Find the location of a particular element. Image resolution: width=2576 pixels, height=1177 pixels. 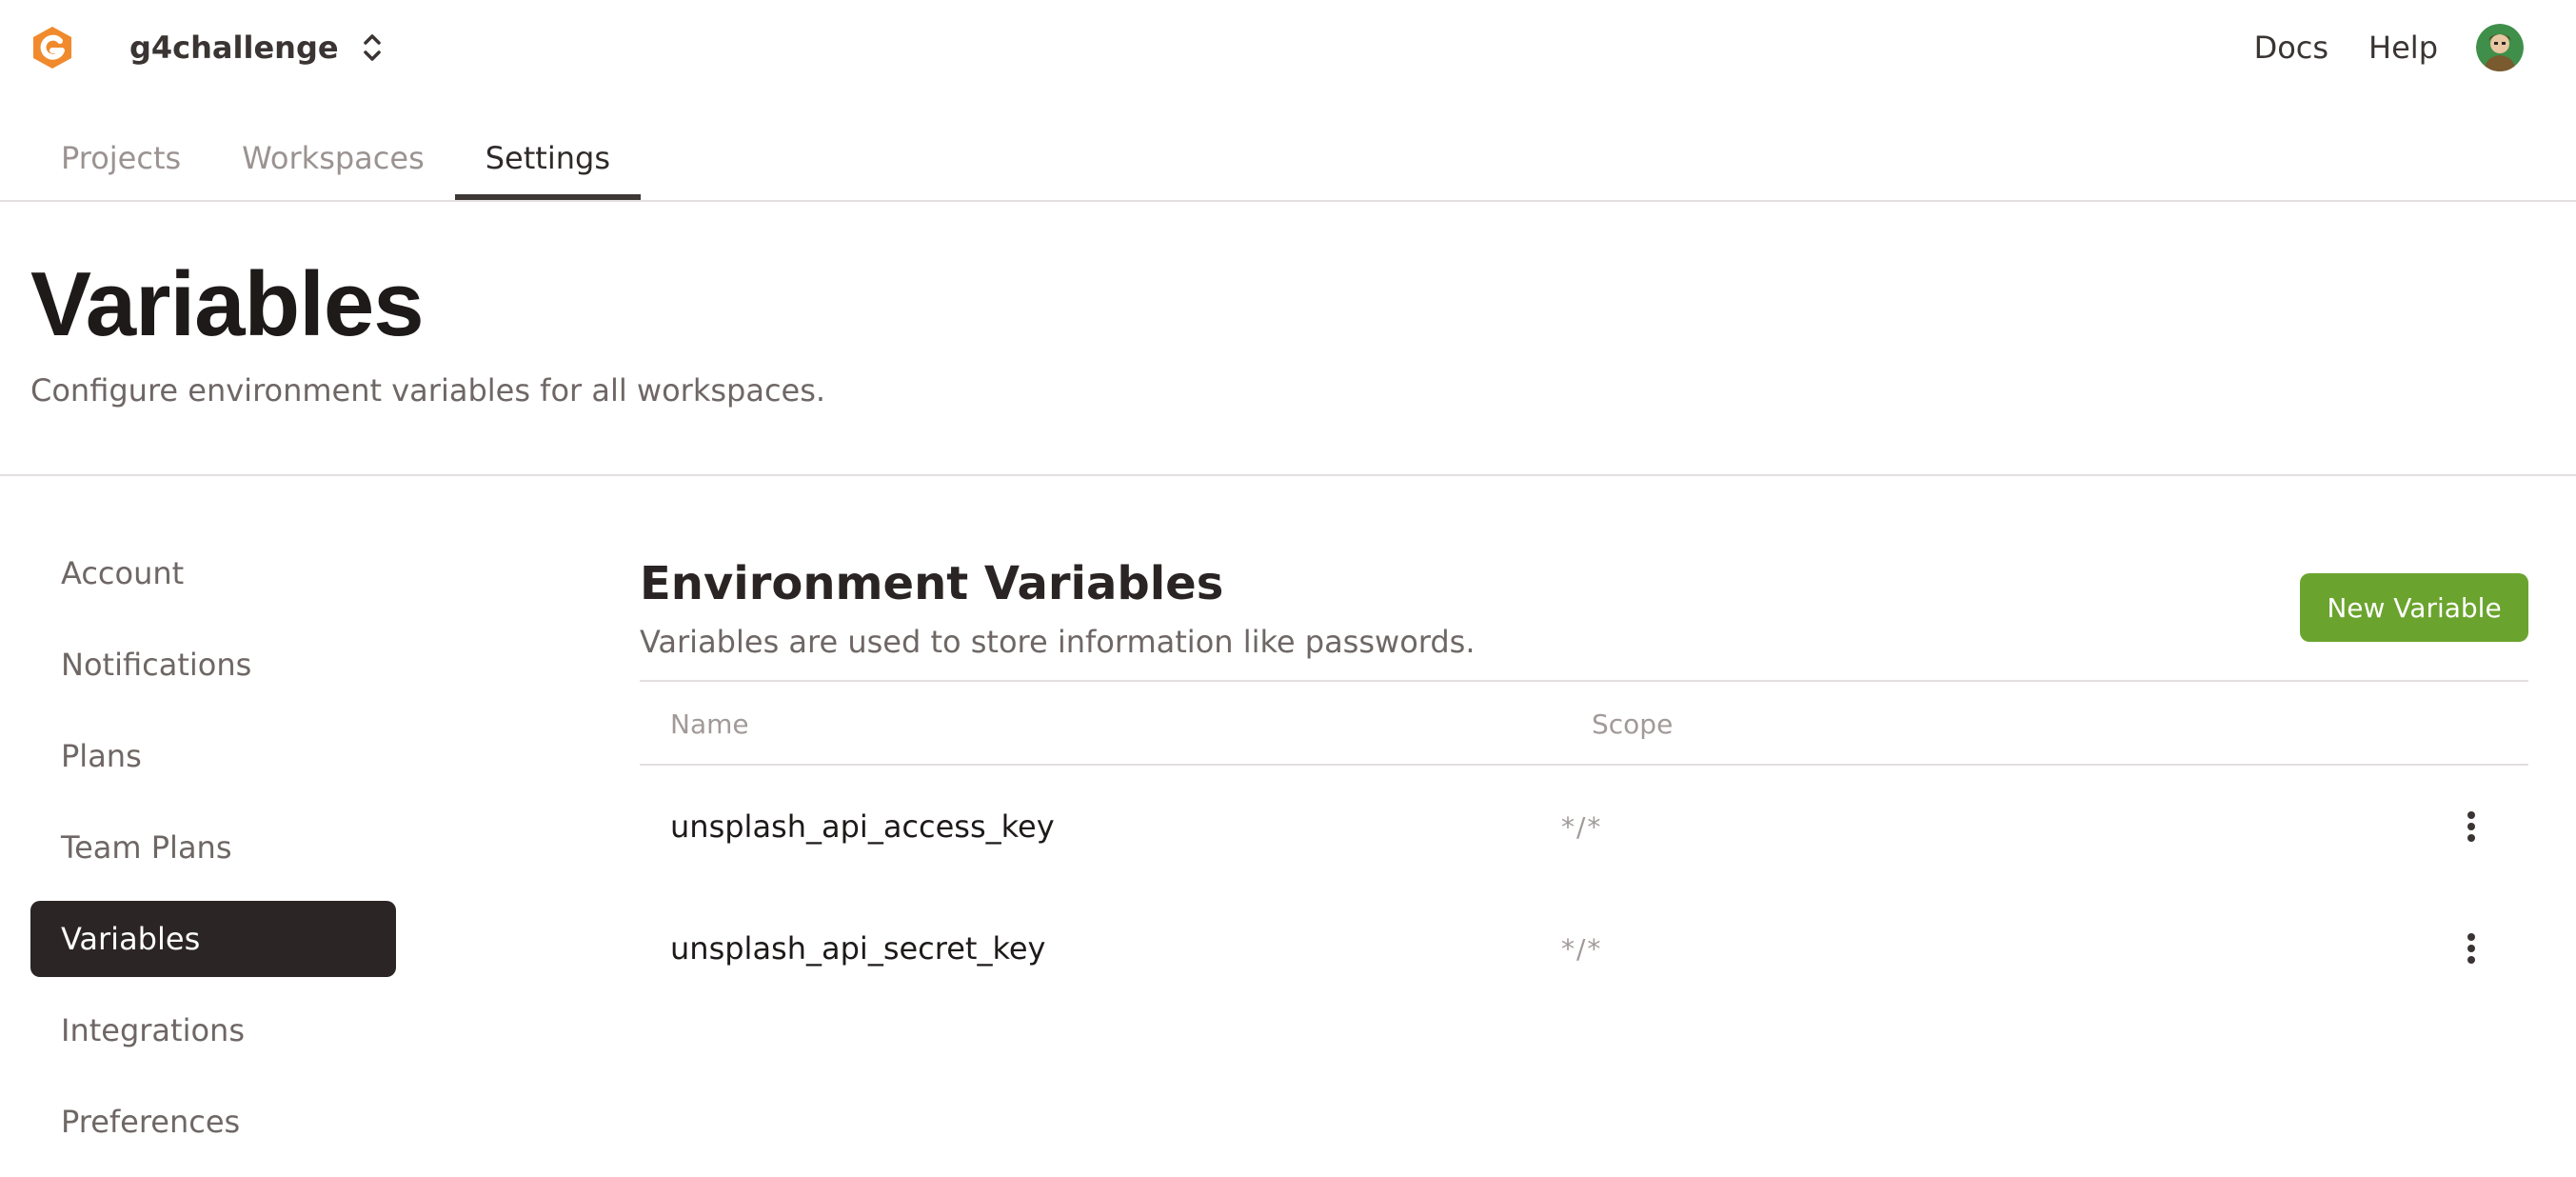

new-variable-button: New Variable is located at coordinates (2414, 607).